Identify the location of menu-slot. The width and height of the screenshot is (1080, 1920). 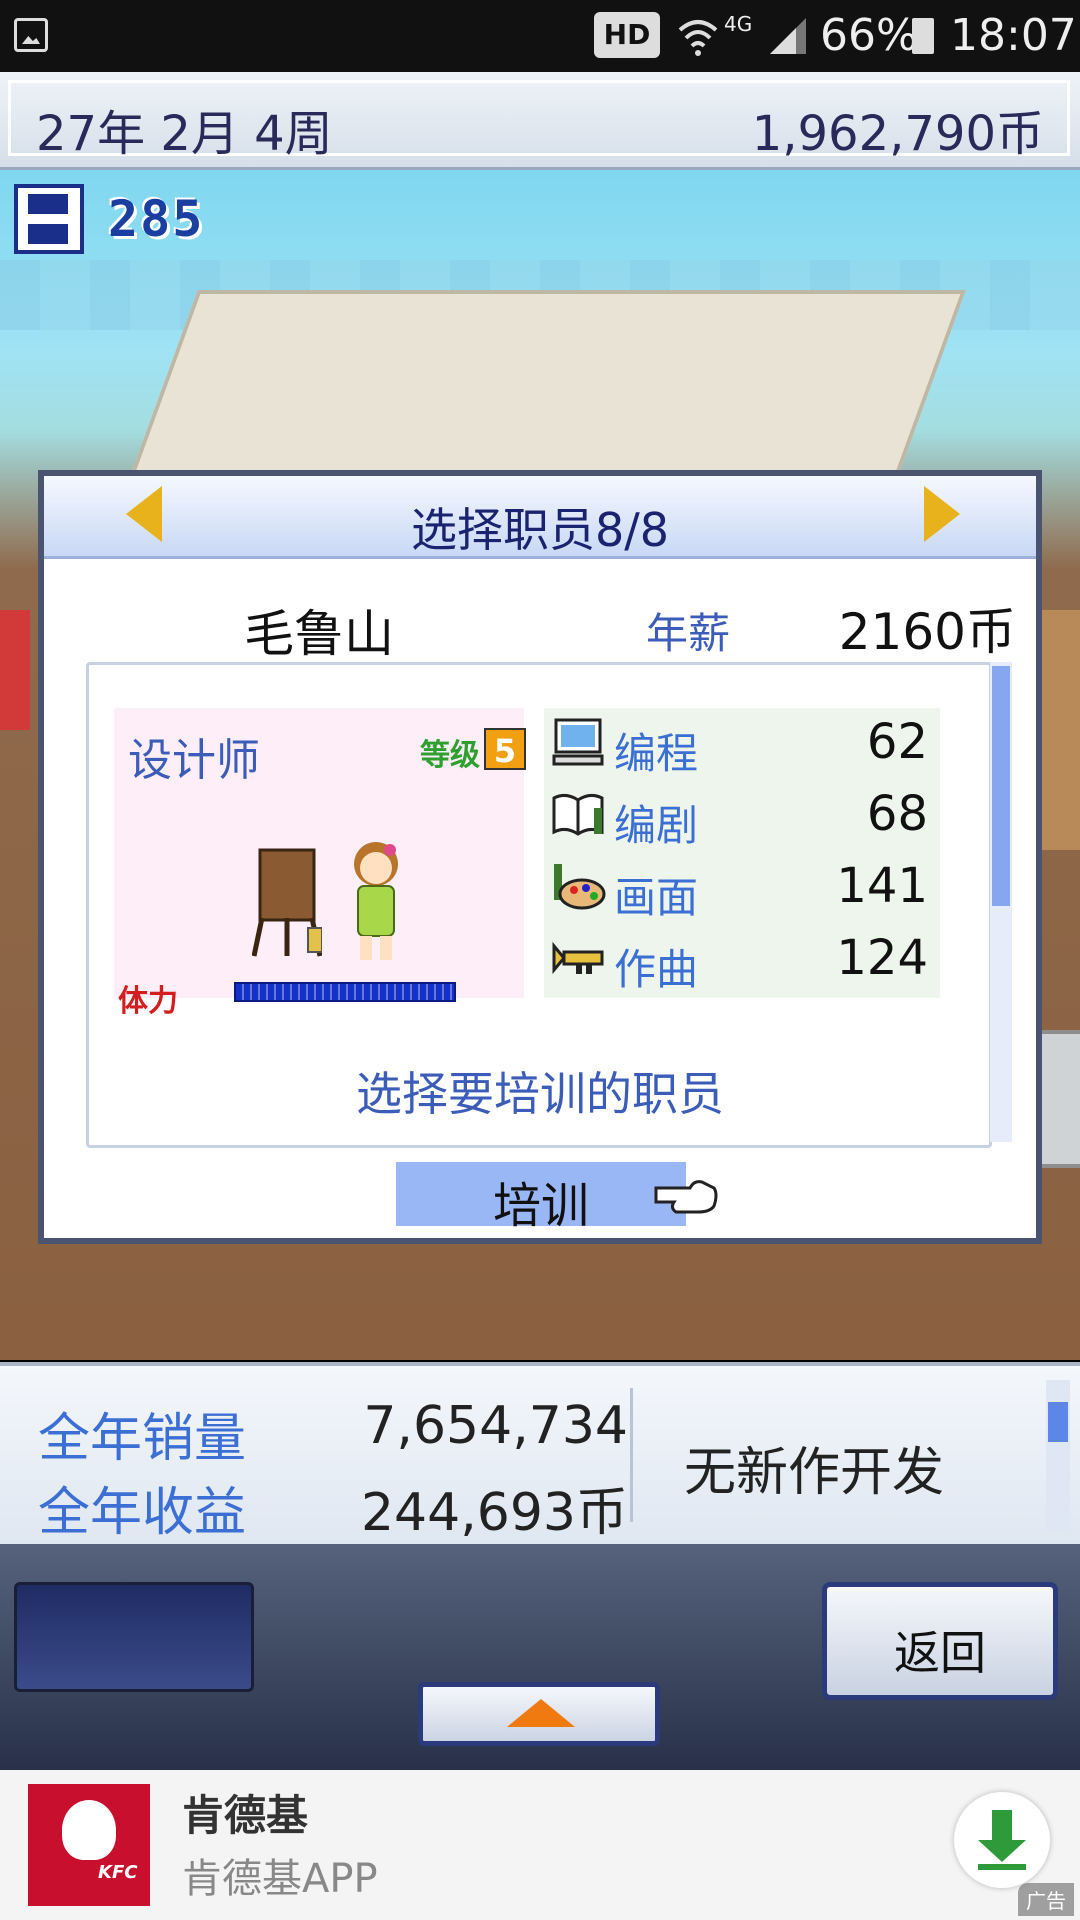
(134, 1637).